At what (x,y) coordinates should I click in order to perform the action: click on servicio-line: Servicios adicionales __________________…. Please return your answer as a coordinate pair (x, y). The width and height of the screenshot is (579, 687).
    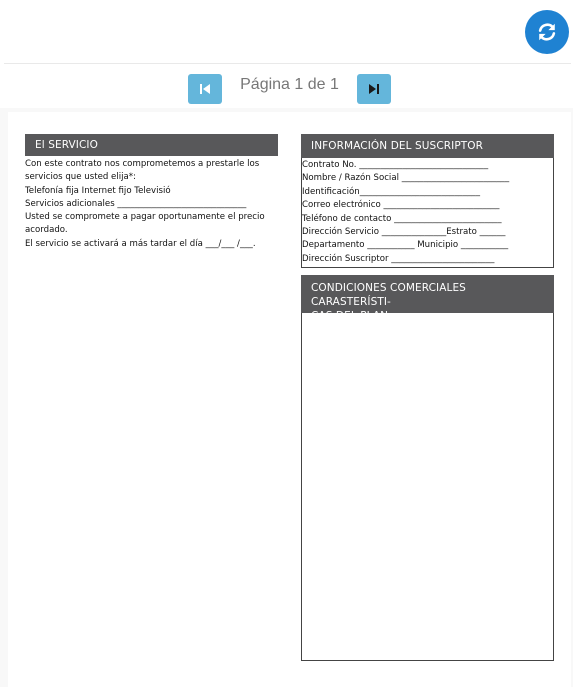
    Looking at the image, I should click on (136, 203).